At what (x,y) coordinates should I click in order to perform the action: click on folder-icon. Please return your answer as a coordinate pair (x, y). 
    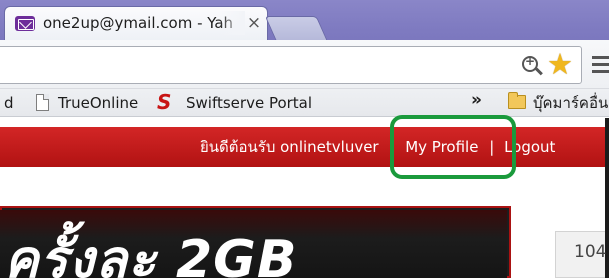
    Looking at the image, I should click on (517, 100).